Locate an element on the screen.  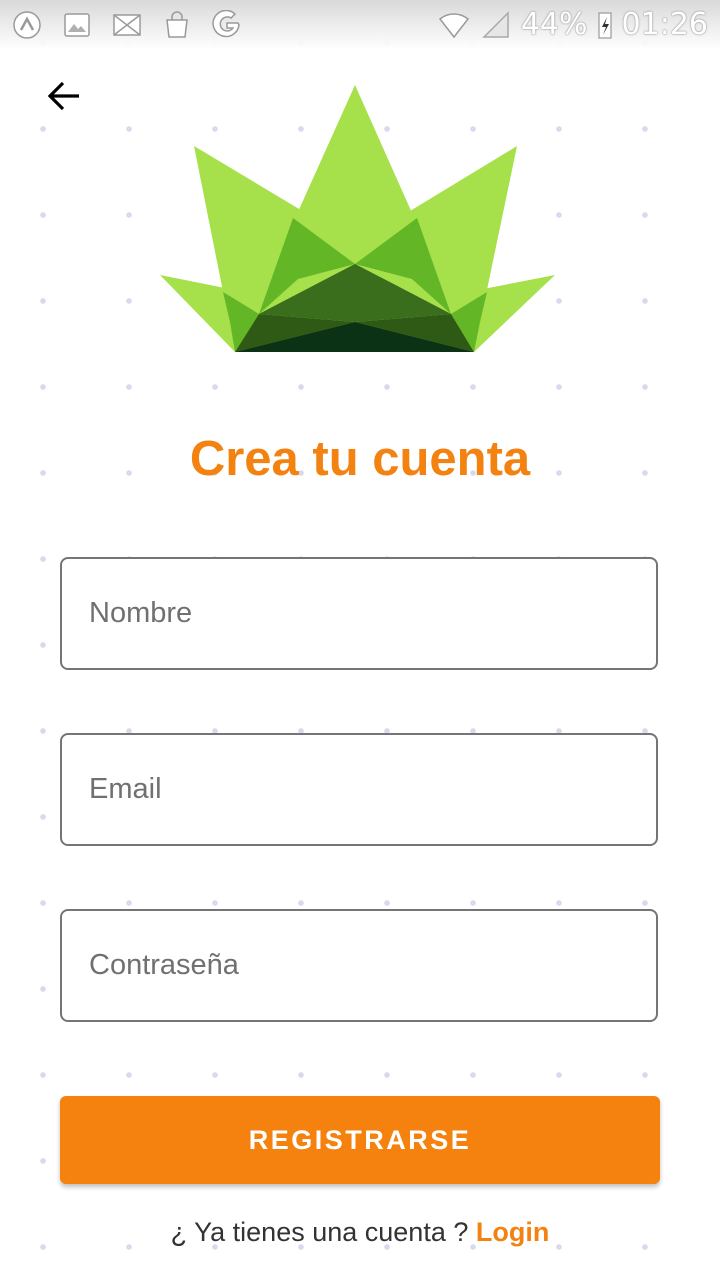
page-title: Crea tu cuenta is located at coordinates (360, 459).